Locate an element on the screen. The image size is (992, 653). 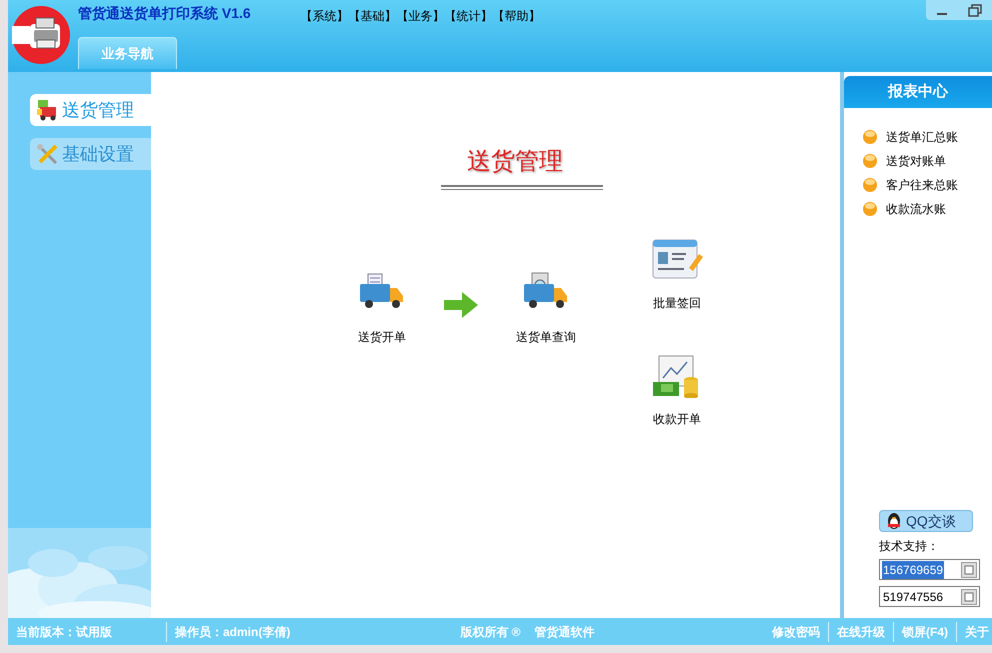
app-title: 管货通送货单打印系统 V1.6 is located at coordinates (164, 13).